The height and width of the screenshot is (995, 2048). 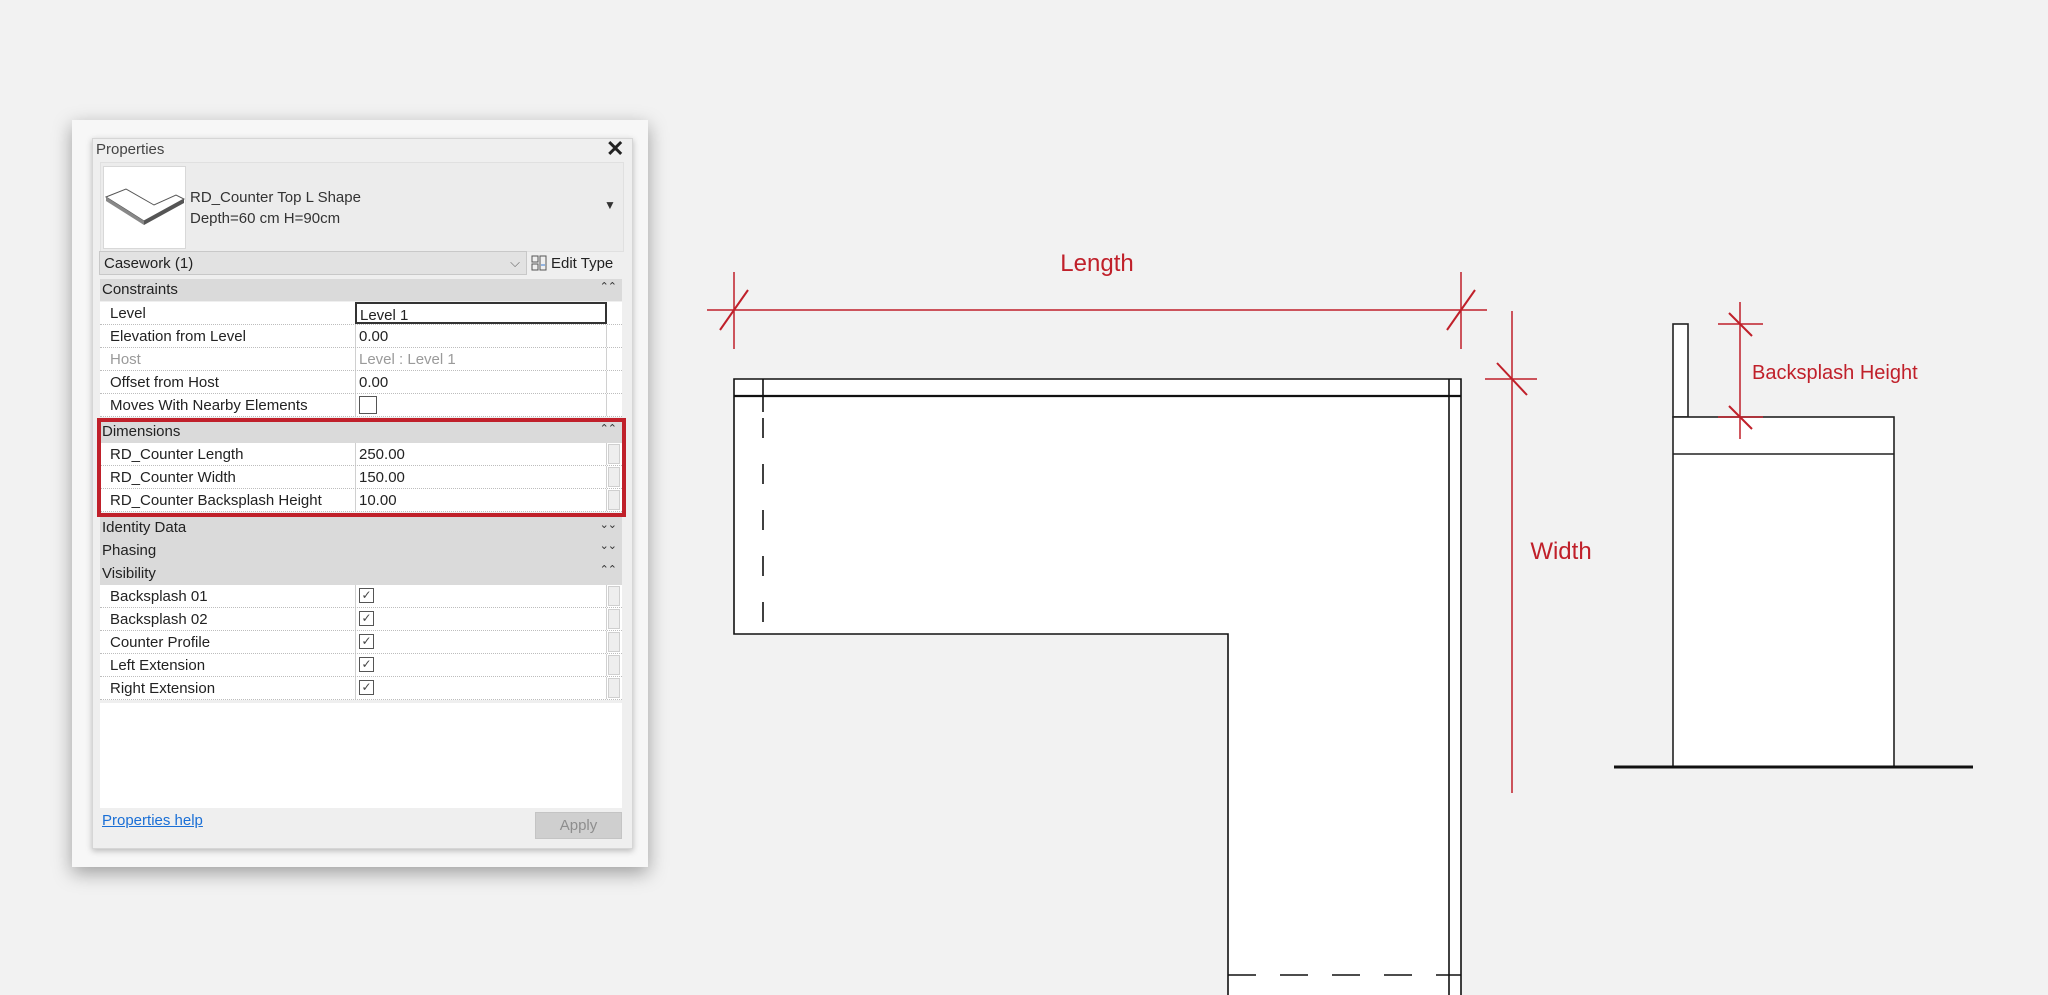 I want to click on elevation-view: Backsplash Height, so click(x=1793, y=535).